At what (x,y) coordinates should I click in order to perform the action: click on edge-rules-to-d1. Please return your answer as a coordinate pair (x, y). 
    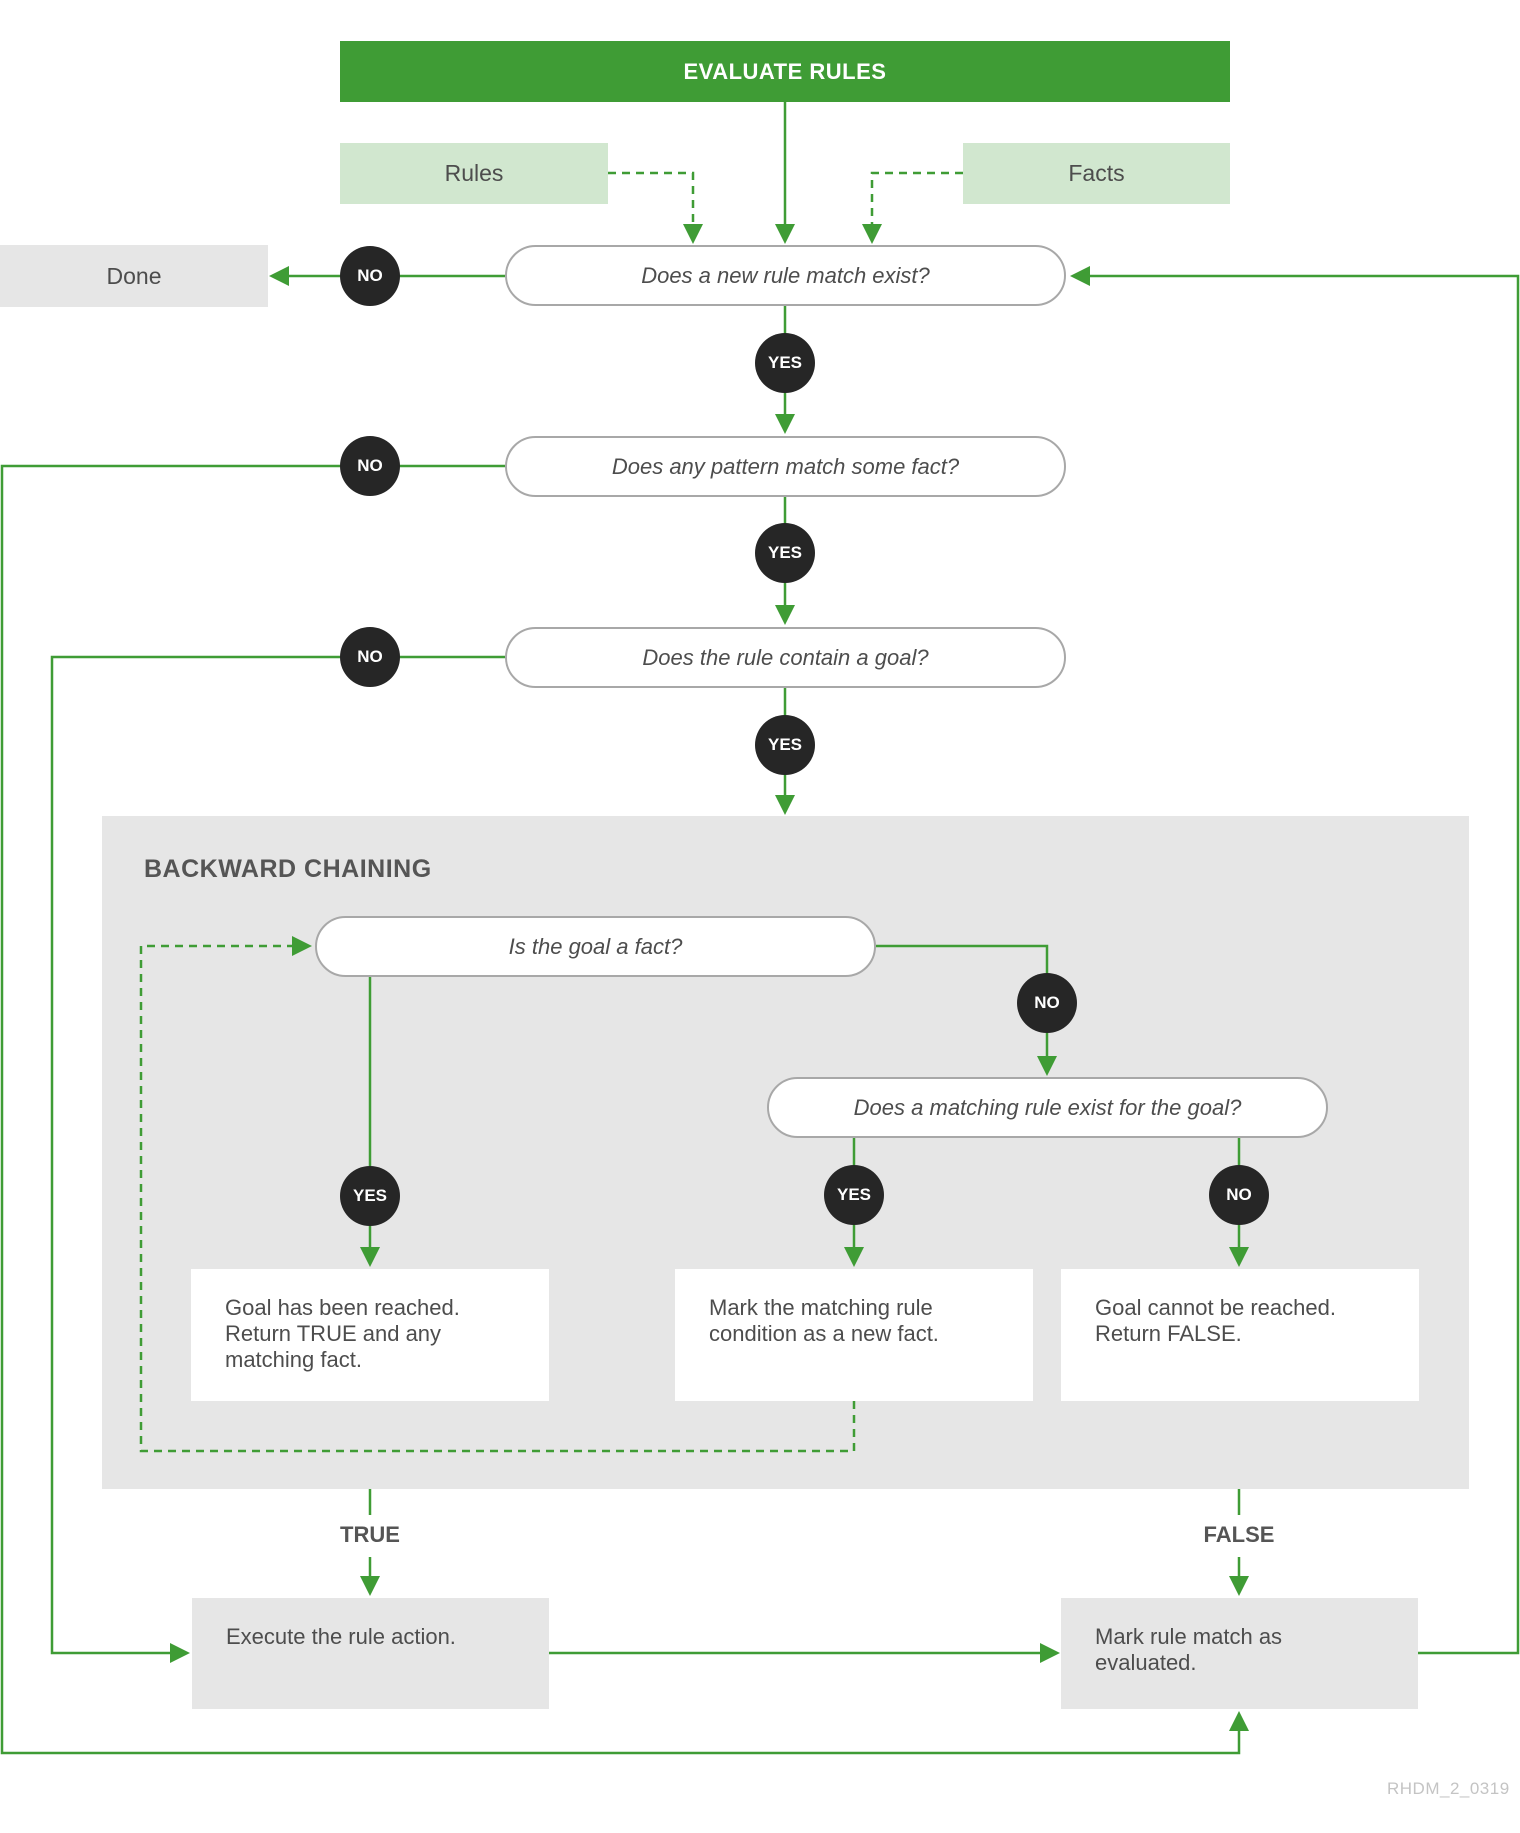
    Looking at the image, I should click on (651, 199).